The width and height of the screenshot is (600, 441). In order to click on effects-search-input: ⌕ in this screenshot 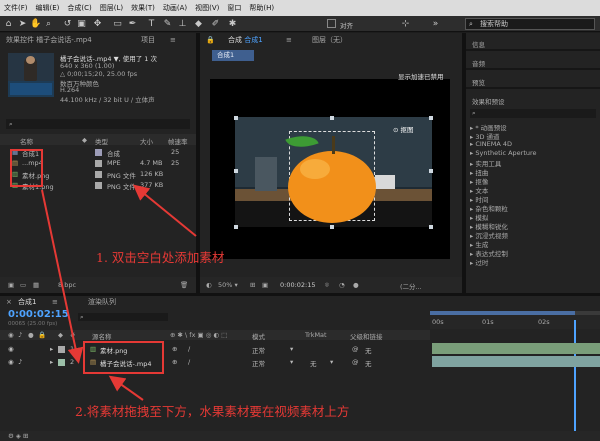, I will do `click(533, 113)`.